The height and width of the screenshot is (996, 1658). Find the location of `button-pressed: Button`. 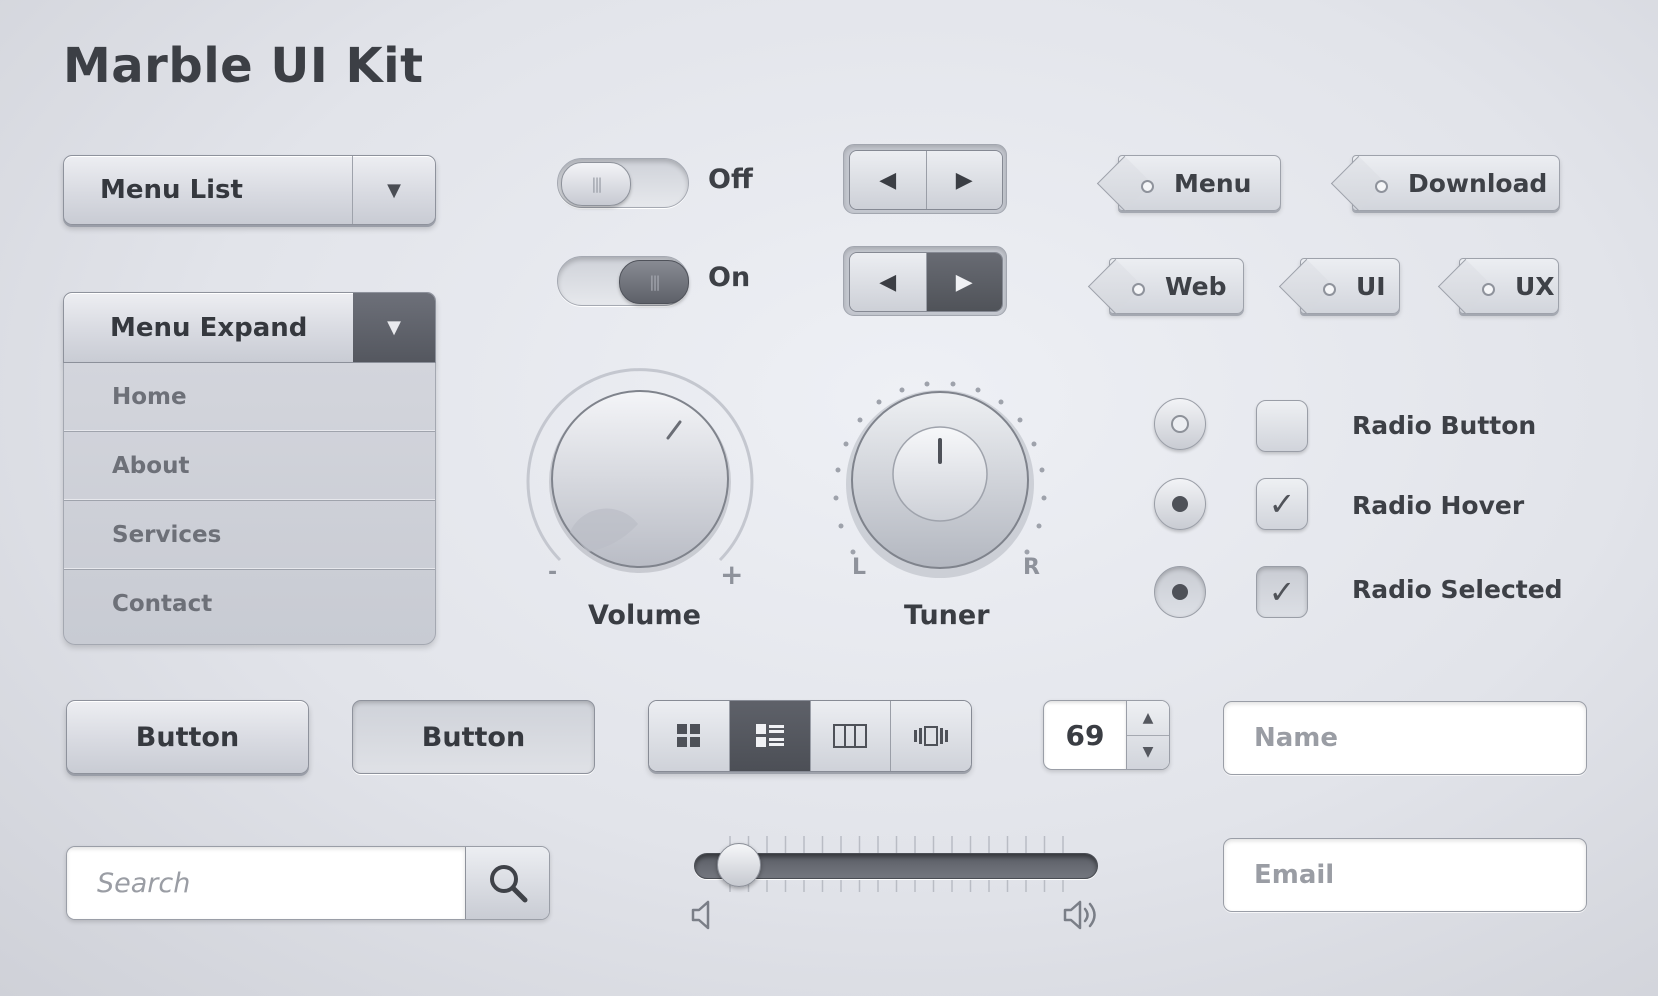

button-pressed: Button is located at coordinates (473, 737).